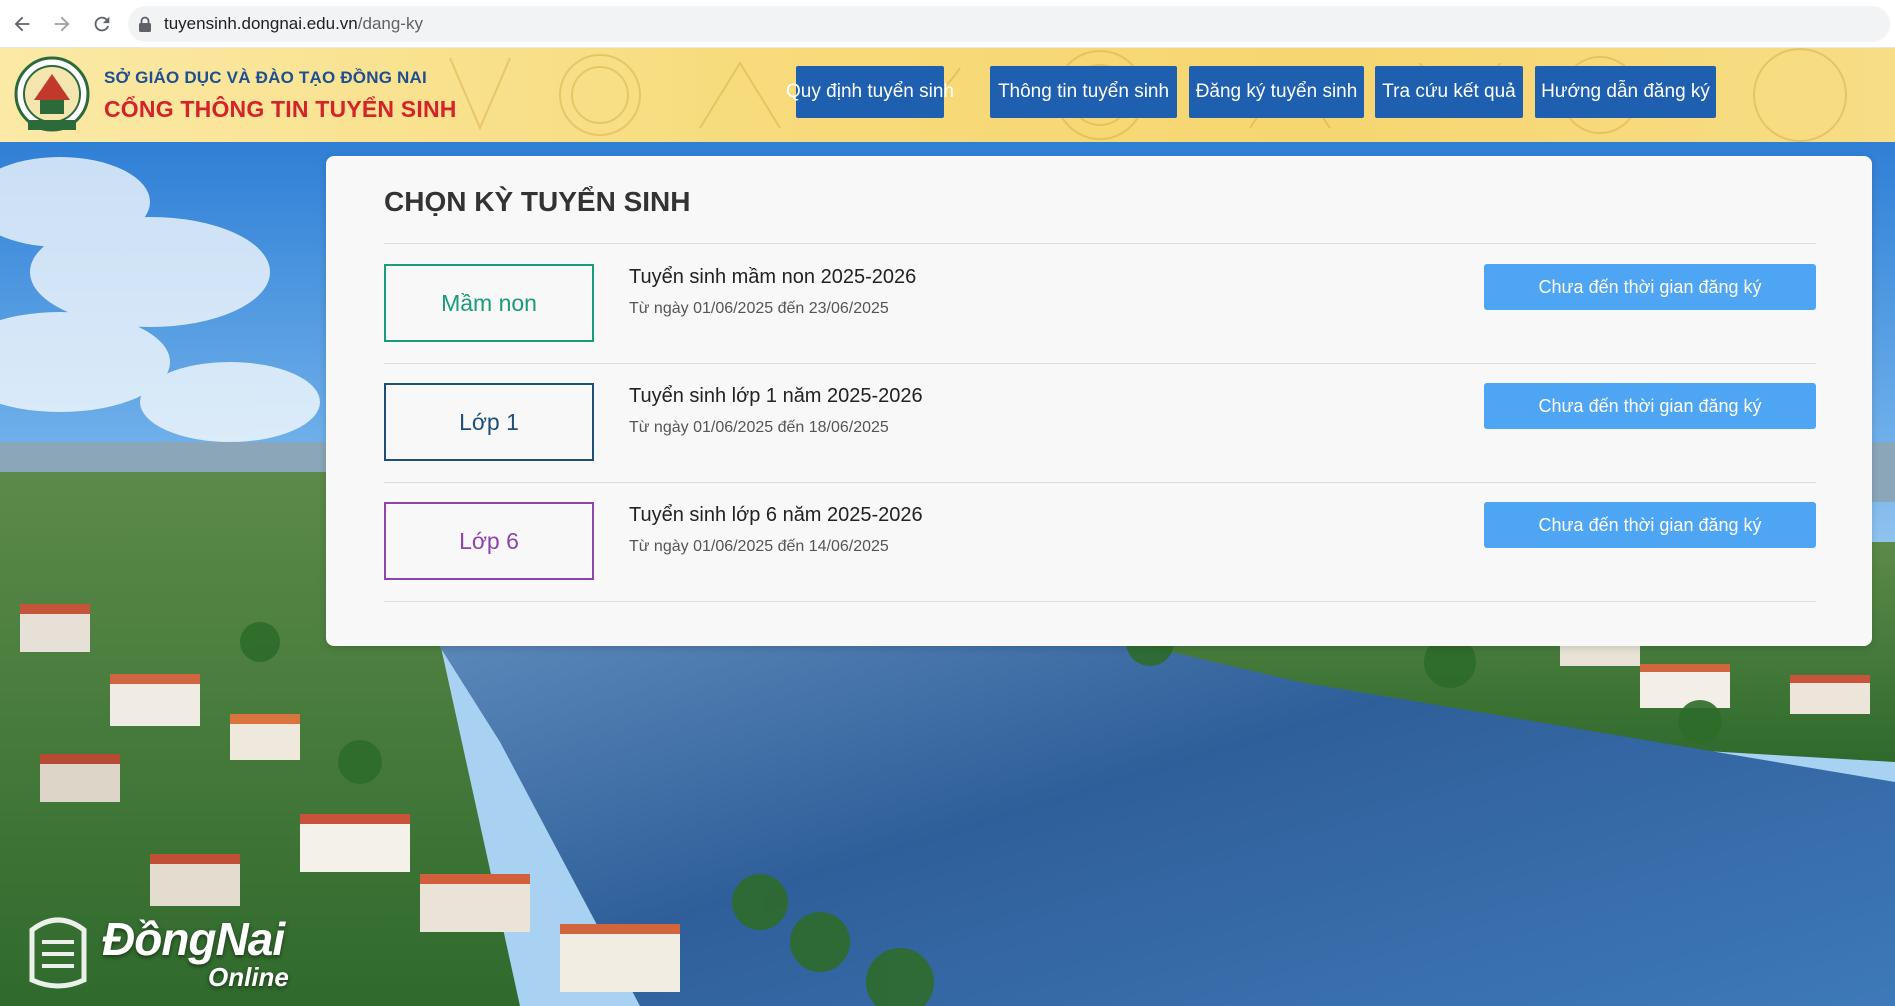  Describe the element at coordinates (759, 427) in the screenshot. I see `admission-date-range: Từ ngày 01/06/2025 đến 18/06/2025` at that location.